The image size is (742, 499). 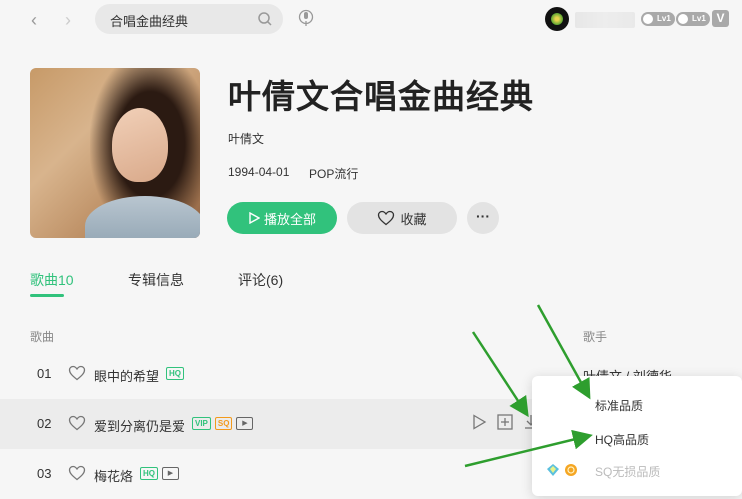 What do you see at coordinates (113, 475) in the screenshot?
I see `song-title: 梅花烙` at bounding box center [113, 475].